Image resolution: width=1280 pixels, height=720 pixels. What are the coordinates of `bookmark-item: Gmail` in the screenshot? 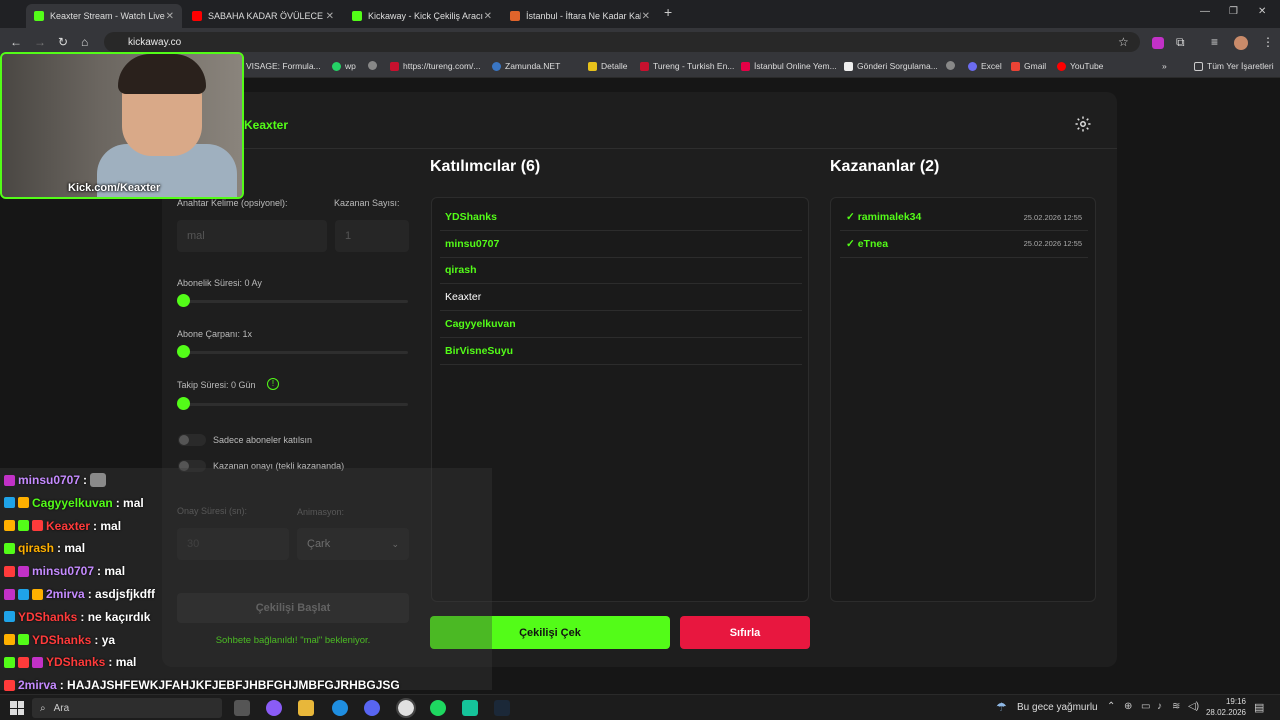 It's located at (1028, 66).